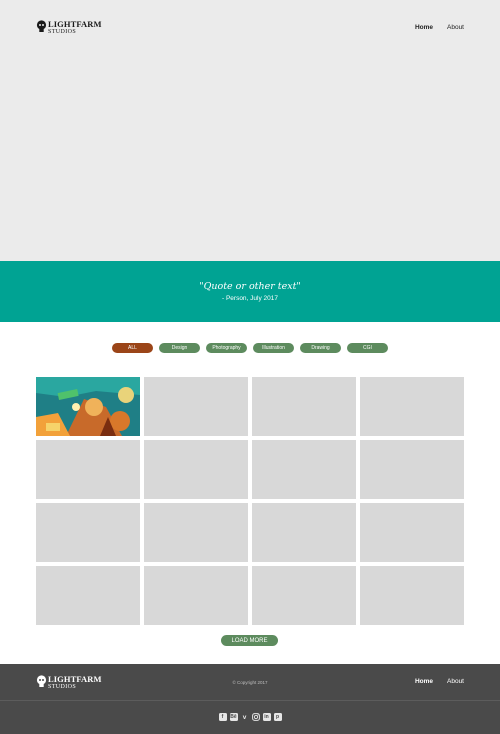 The height and width of the screenshot is (734, 500). What do you see at coordinates (245, 717) in the screenshot?
I see `vimeo-icon: v` at bounding box center [245, 717].